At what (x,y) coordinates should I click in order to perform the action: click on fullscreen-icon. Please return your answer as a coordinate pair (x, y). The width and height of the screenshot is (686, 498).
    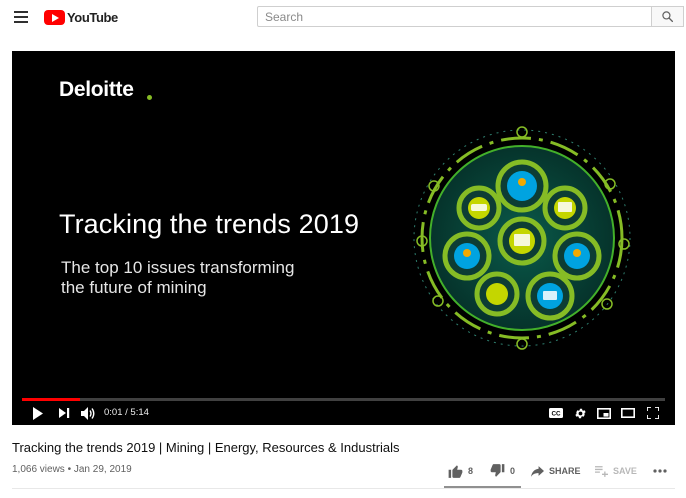
    Looking at the image, I should click on (653, 413).